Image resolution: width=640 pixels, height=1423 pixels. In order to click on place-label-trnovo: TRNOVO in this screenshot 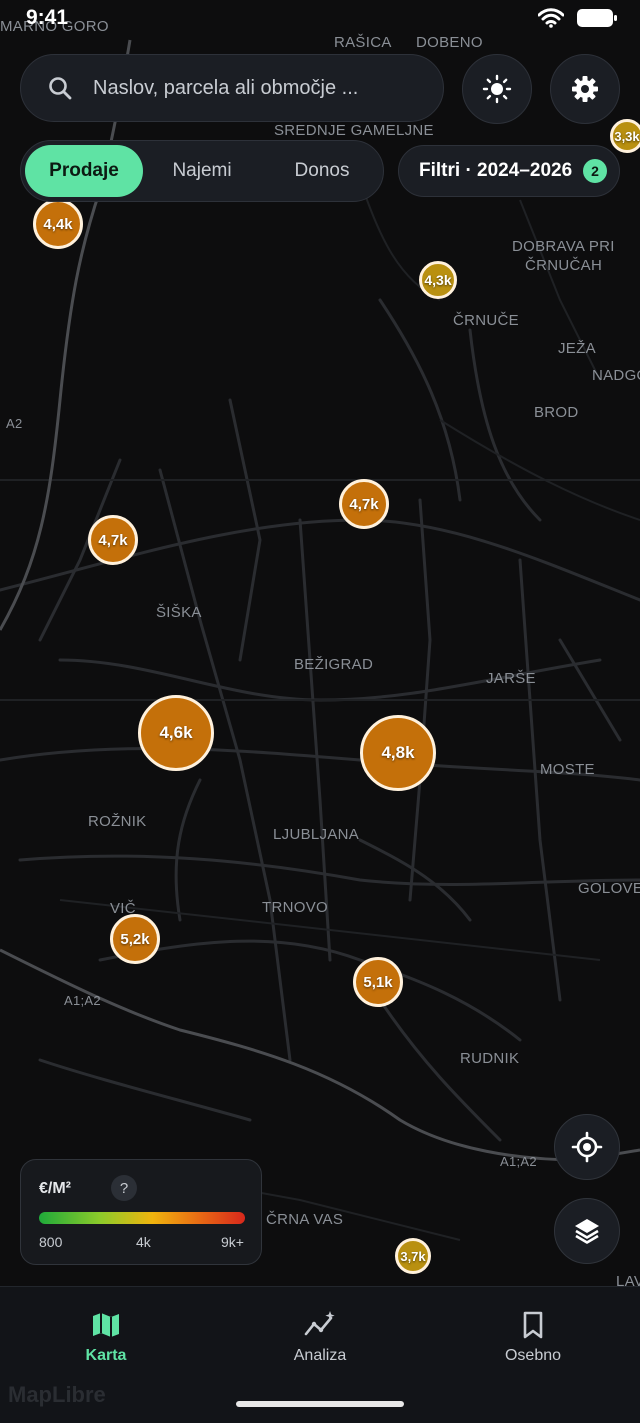, I will do `click(295, 907)`.